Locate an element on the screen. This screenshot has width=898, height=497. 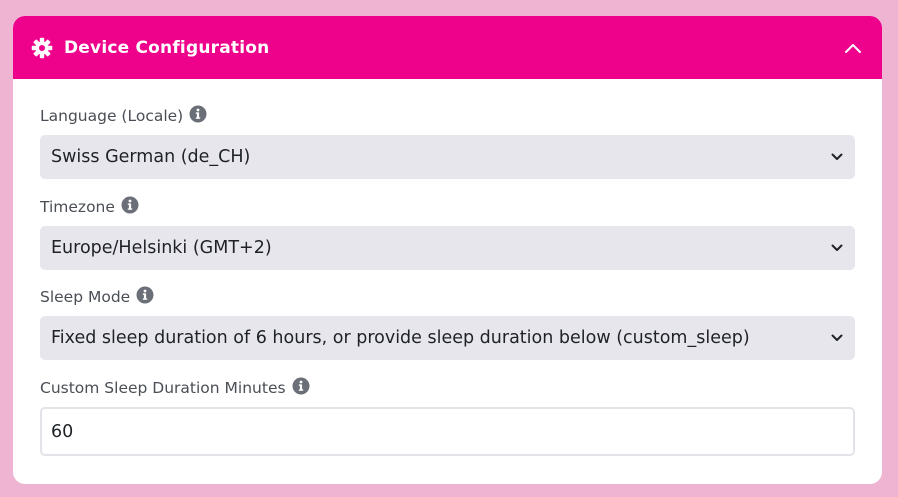
card-header: Device Configuration is located at coordinates (447, 47).